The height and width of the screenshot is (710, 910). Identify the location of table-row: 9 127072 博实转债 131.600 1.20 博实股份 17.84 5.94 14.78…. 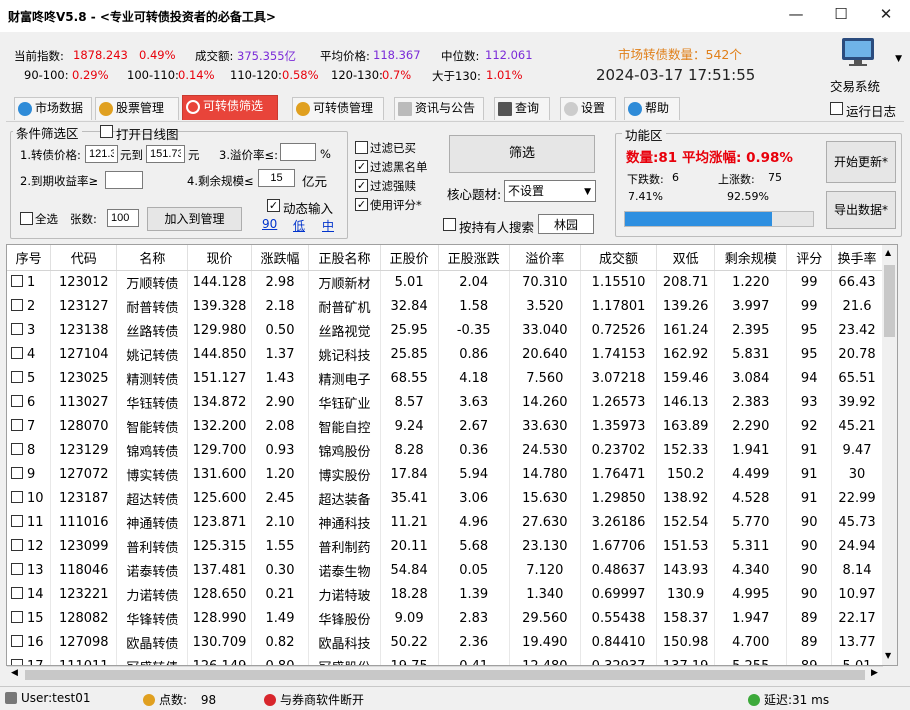
(445, 474).